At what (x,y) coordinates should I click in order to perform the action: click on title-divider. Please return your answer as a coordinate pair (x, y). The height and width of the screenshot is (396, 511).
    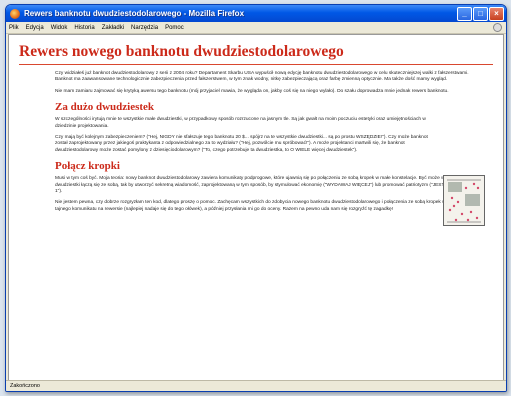
    Looking at the image, I should click on (256, 64).